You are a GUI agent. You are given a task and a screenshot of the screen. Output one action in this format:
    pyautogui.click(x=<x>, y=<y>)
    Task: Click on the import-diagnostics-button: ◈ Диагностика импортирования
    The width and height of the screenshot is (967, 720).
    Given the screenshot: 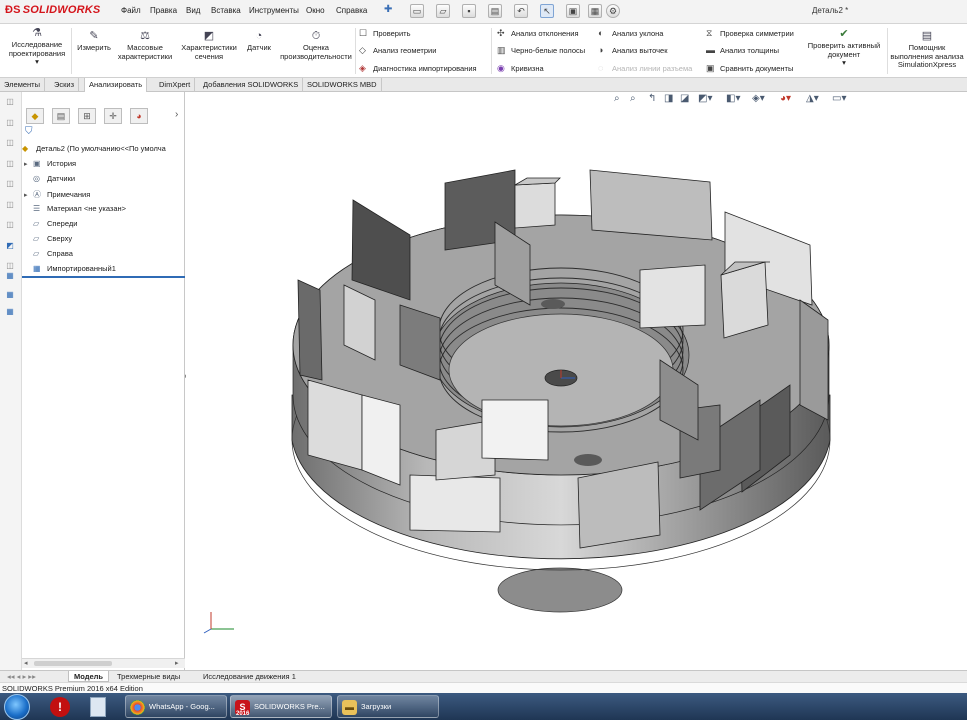 What is the action you would take?
    pyautogui.click(x=418, y=68)
    